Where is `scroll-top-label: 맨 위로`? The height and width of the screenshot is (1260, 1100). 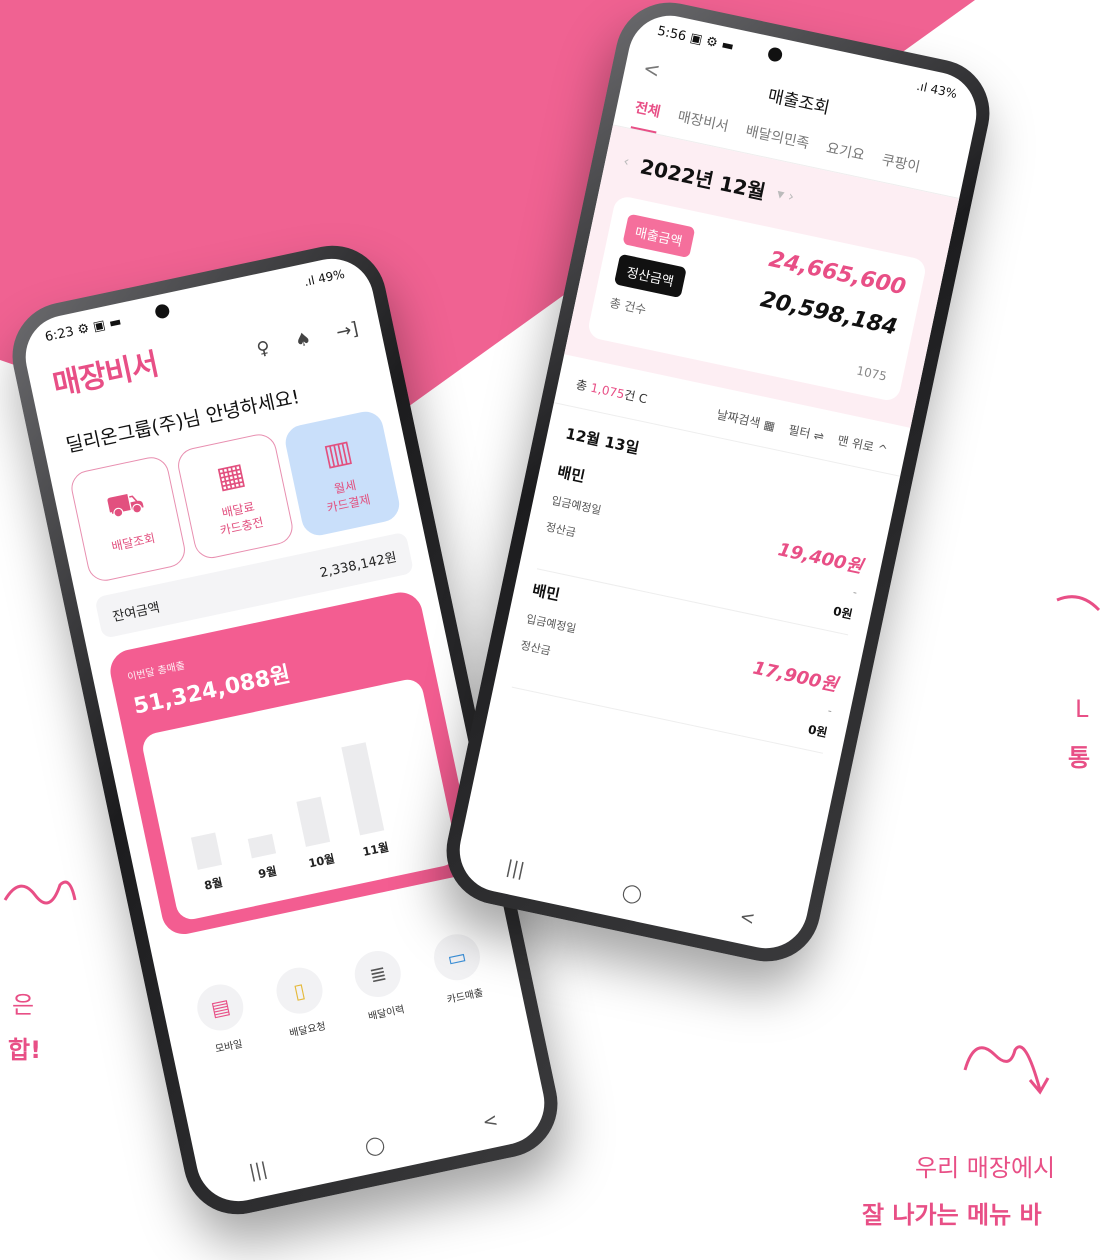 scroll-top-label: 맨 위로 is located at coordinates (856, 444).